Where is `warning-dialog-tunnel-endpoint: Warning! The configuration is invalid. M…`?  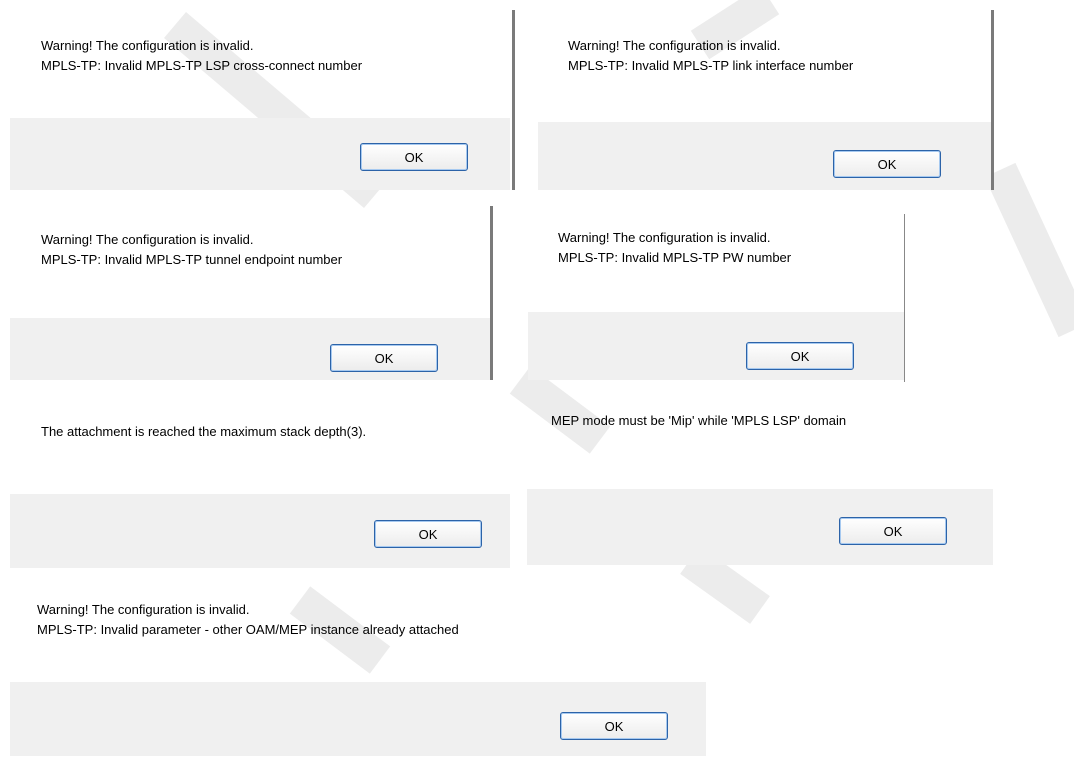 warning-dialog-tunnel-endpoint: Warning! The configuration is invalid. M… is located at coordinates (250, 300).